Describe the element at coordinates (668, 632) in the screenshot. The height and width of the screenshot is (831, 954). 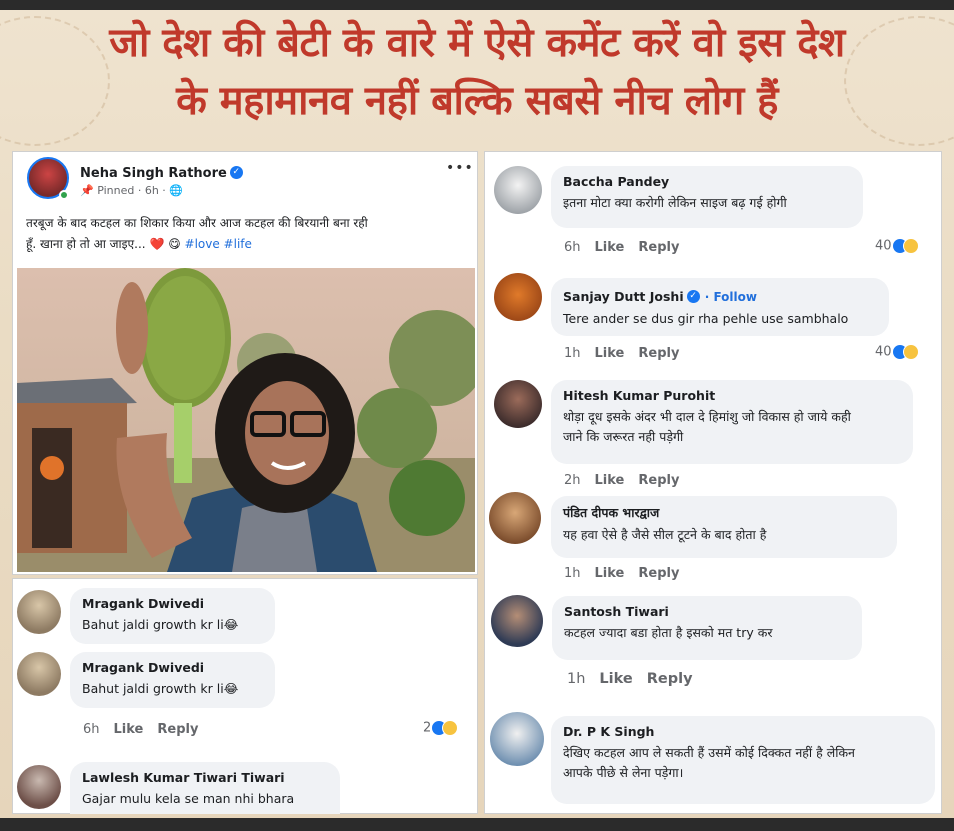
I see `comment-text: कटहल ज्यादा बडा होता है इसको मत try कर` at that location.